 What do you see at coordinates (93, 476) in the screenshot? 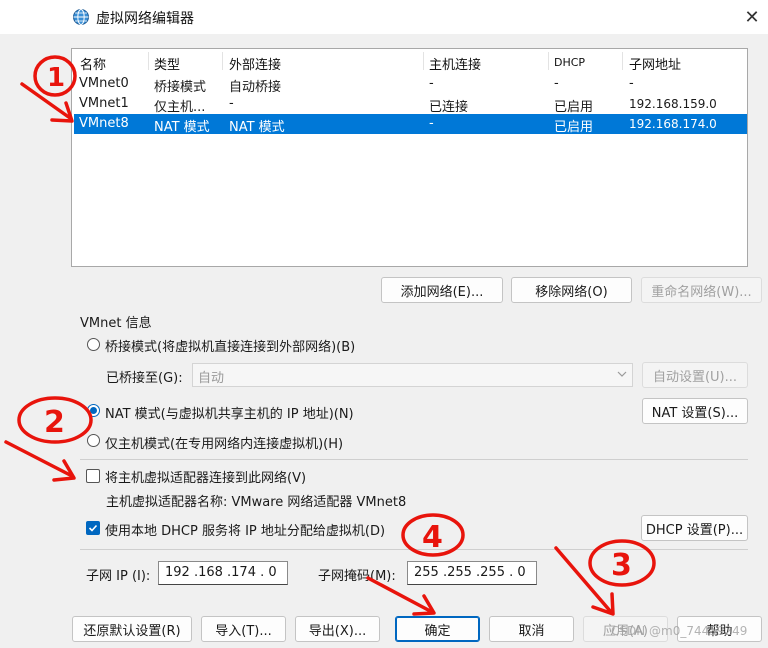
I see `connect-adapter-checkbox` at bounding box center [93, 476].